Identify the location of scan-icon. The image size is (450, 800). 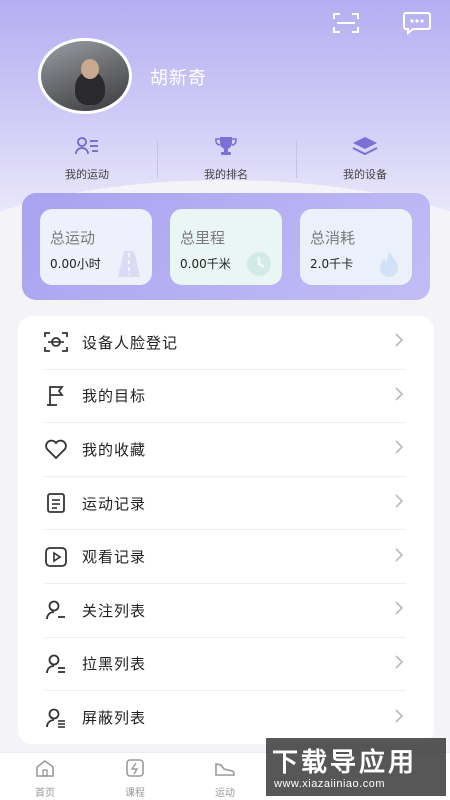
(346, 23).